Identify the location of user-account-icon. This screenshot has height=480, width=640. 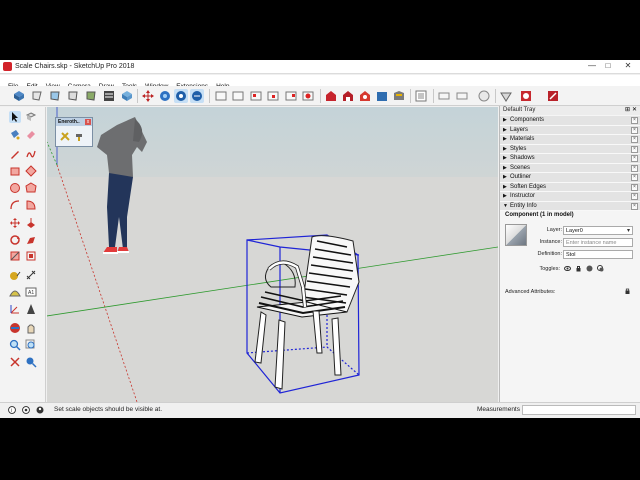
(40, 410).